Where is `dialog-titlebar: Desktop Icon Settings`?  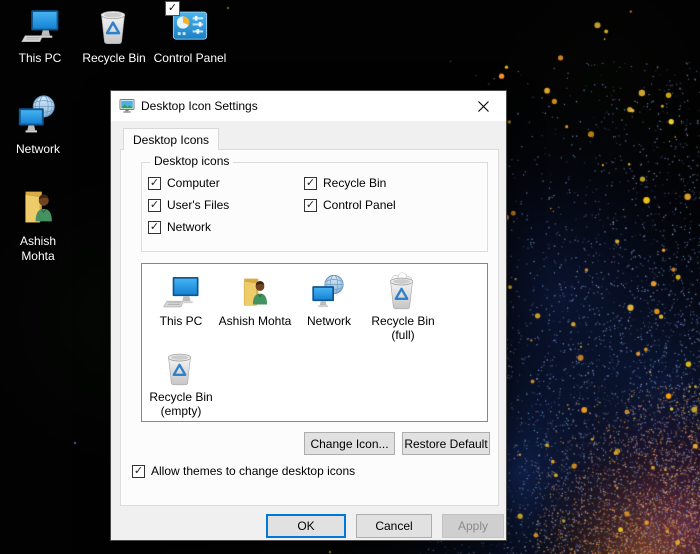 dialog-titlebar: Desktop Icon Settings is located at coordinates (308, 106).